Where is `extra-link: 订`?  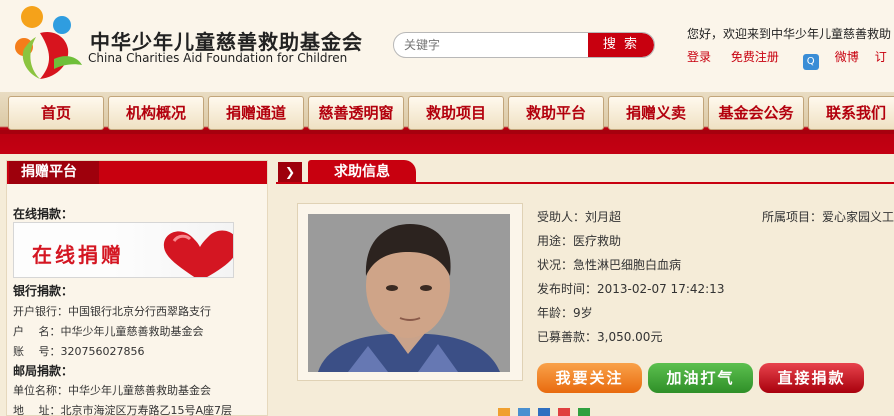
extra-link: 订 is located at coordinates (881, 57).